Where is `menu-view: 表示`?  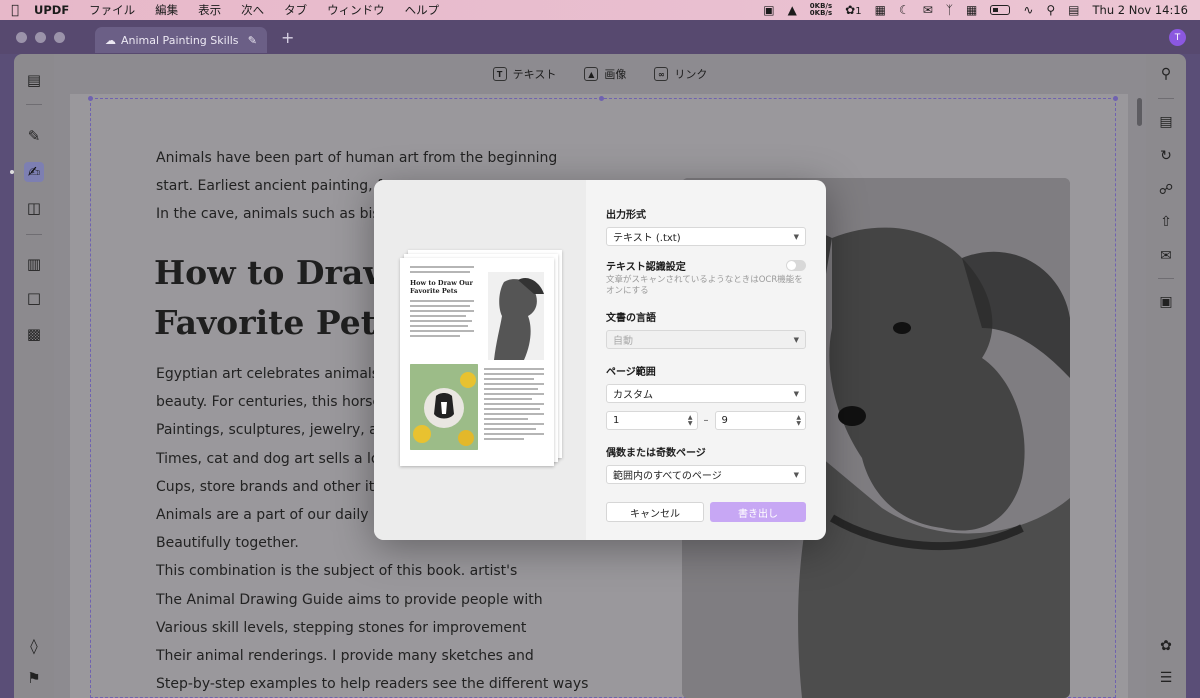 menu-view: 表示 is located at coordinates (209, 10).